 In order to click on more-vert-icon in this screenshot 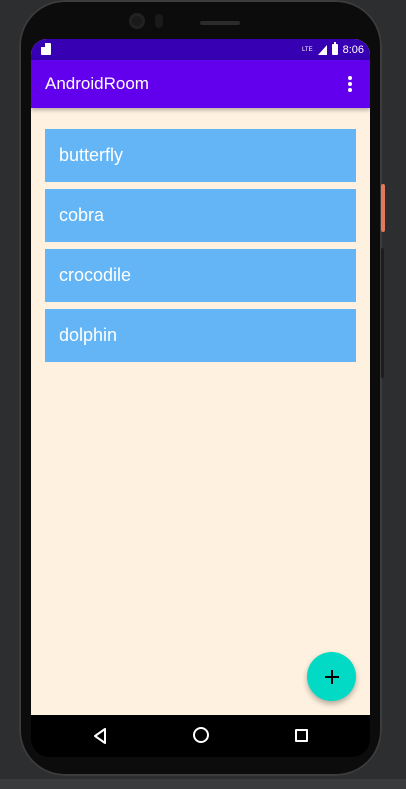, I will do `click(350, 84)`.